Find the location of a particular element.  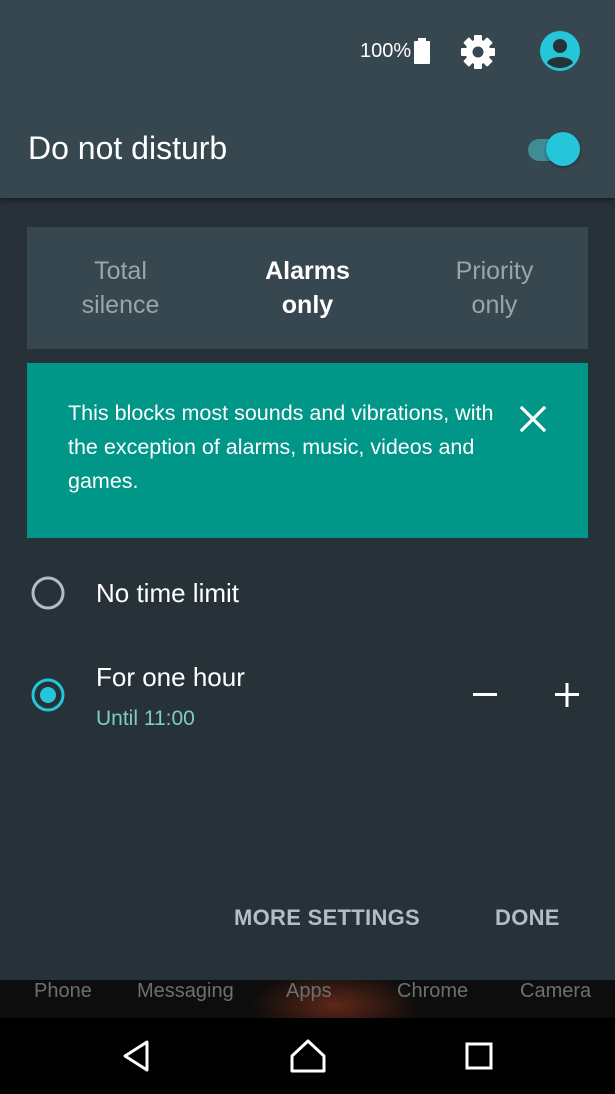

more-settings-button: MORE SETTINGS is located at coordinates (327, 918).